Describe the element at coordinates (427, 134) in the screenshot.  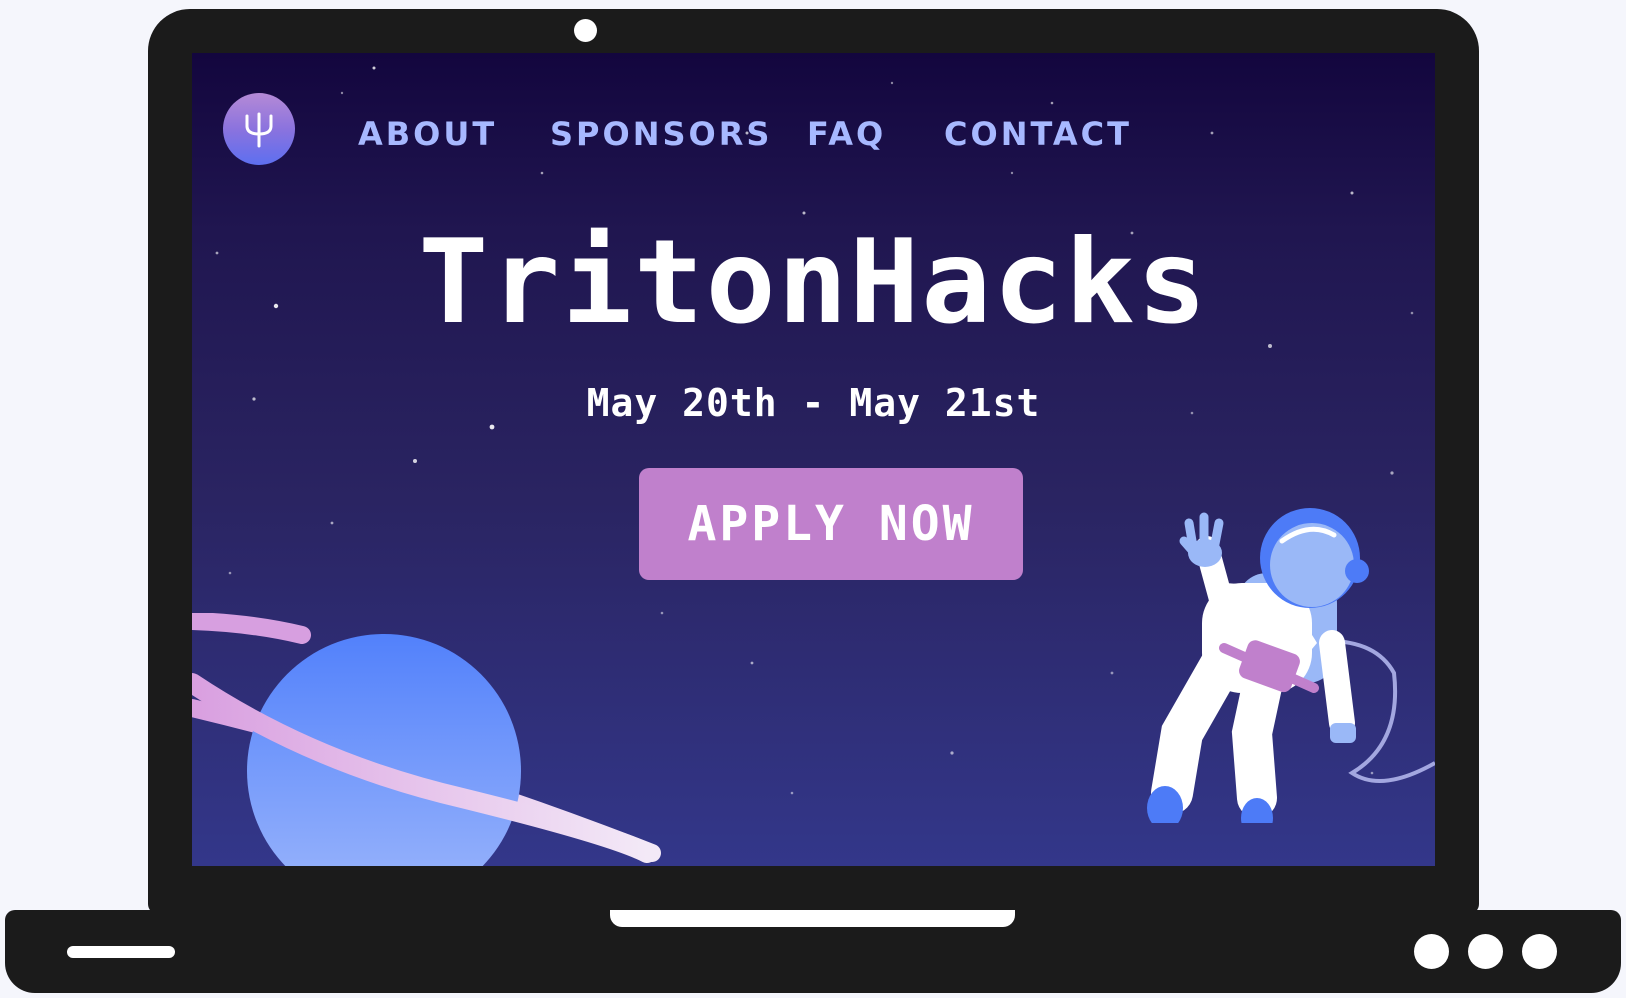
I see `nav-about: ABOUT` at that location.